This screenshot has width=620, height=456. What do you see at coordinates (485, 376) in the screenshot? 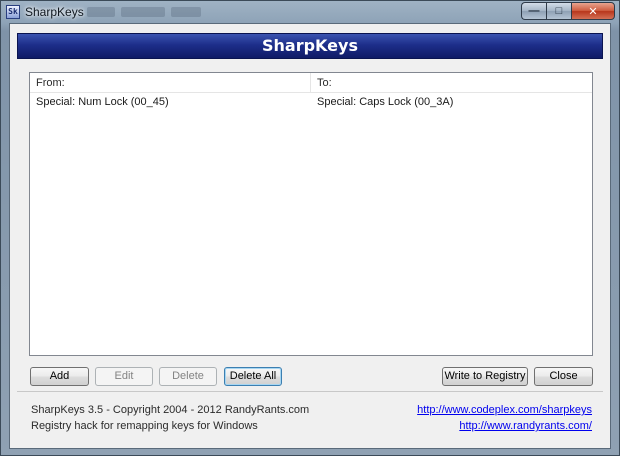
I see `write-to-registry-button: Write to Registry` at bounding box center [485, 376].